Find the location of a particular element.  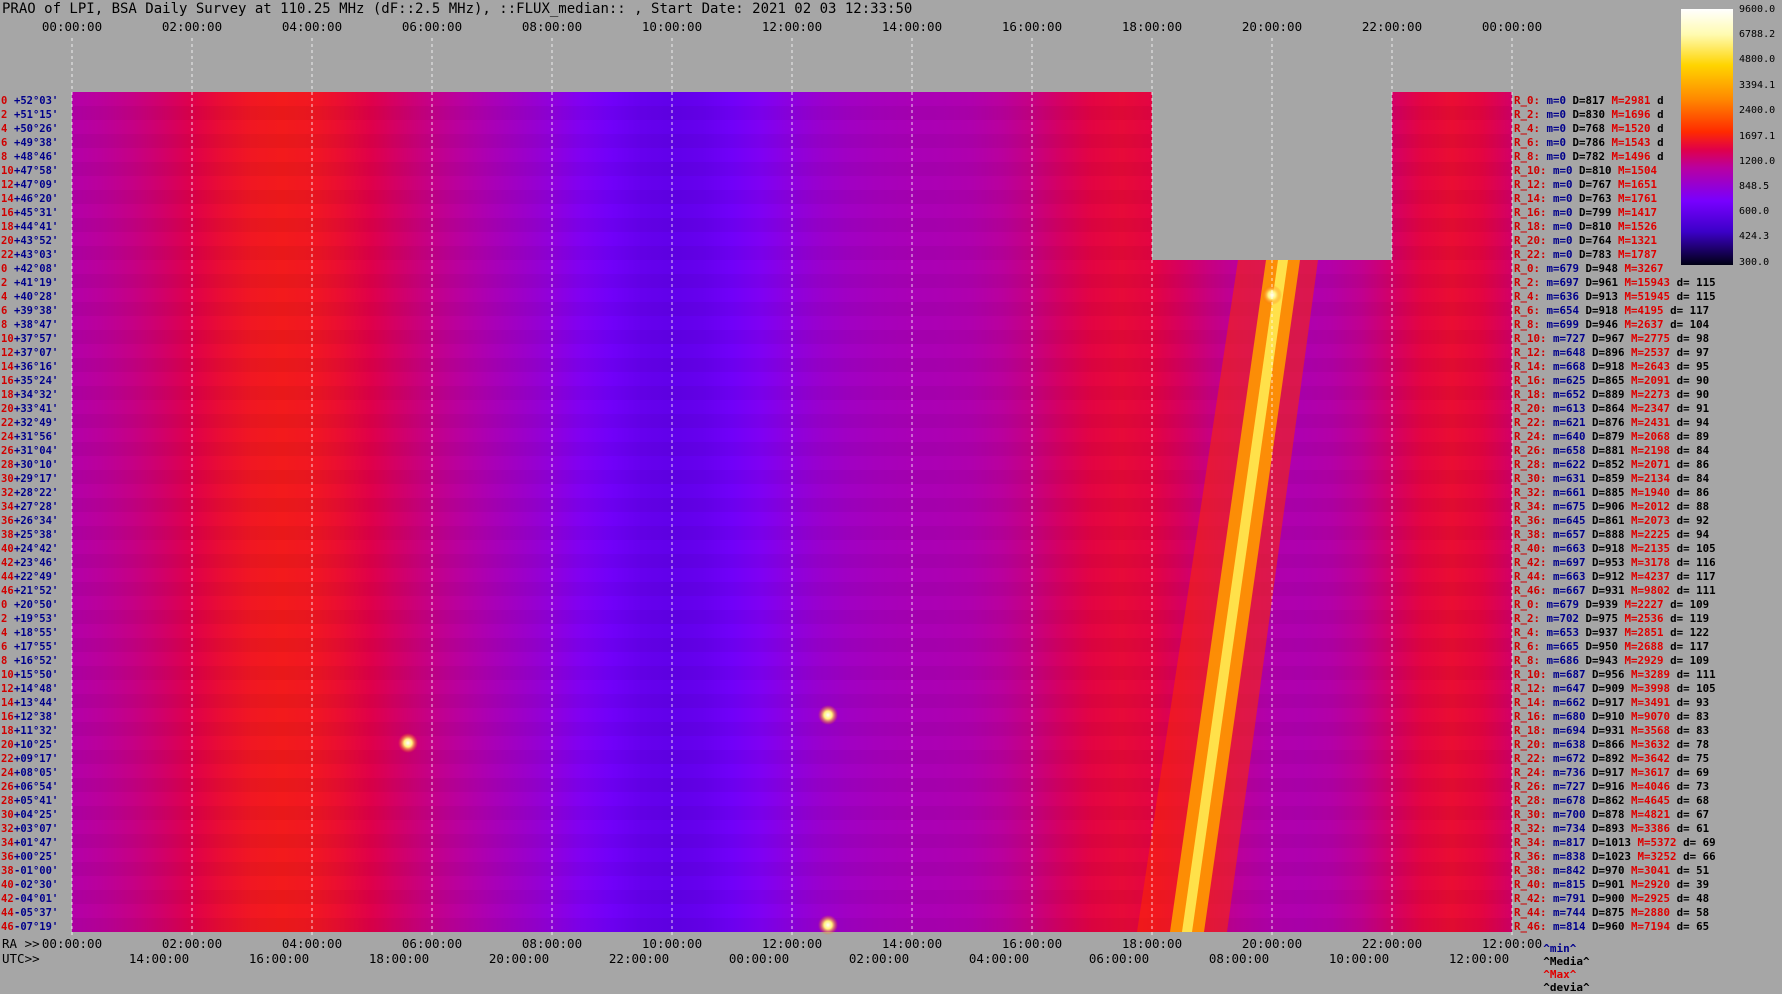

declination-label: +24°42' is located at coordinates (36, 549).